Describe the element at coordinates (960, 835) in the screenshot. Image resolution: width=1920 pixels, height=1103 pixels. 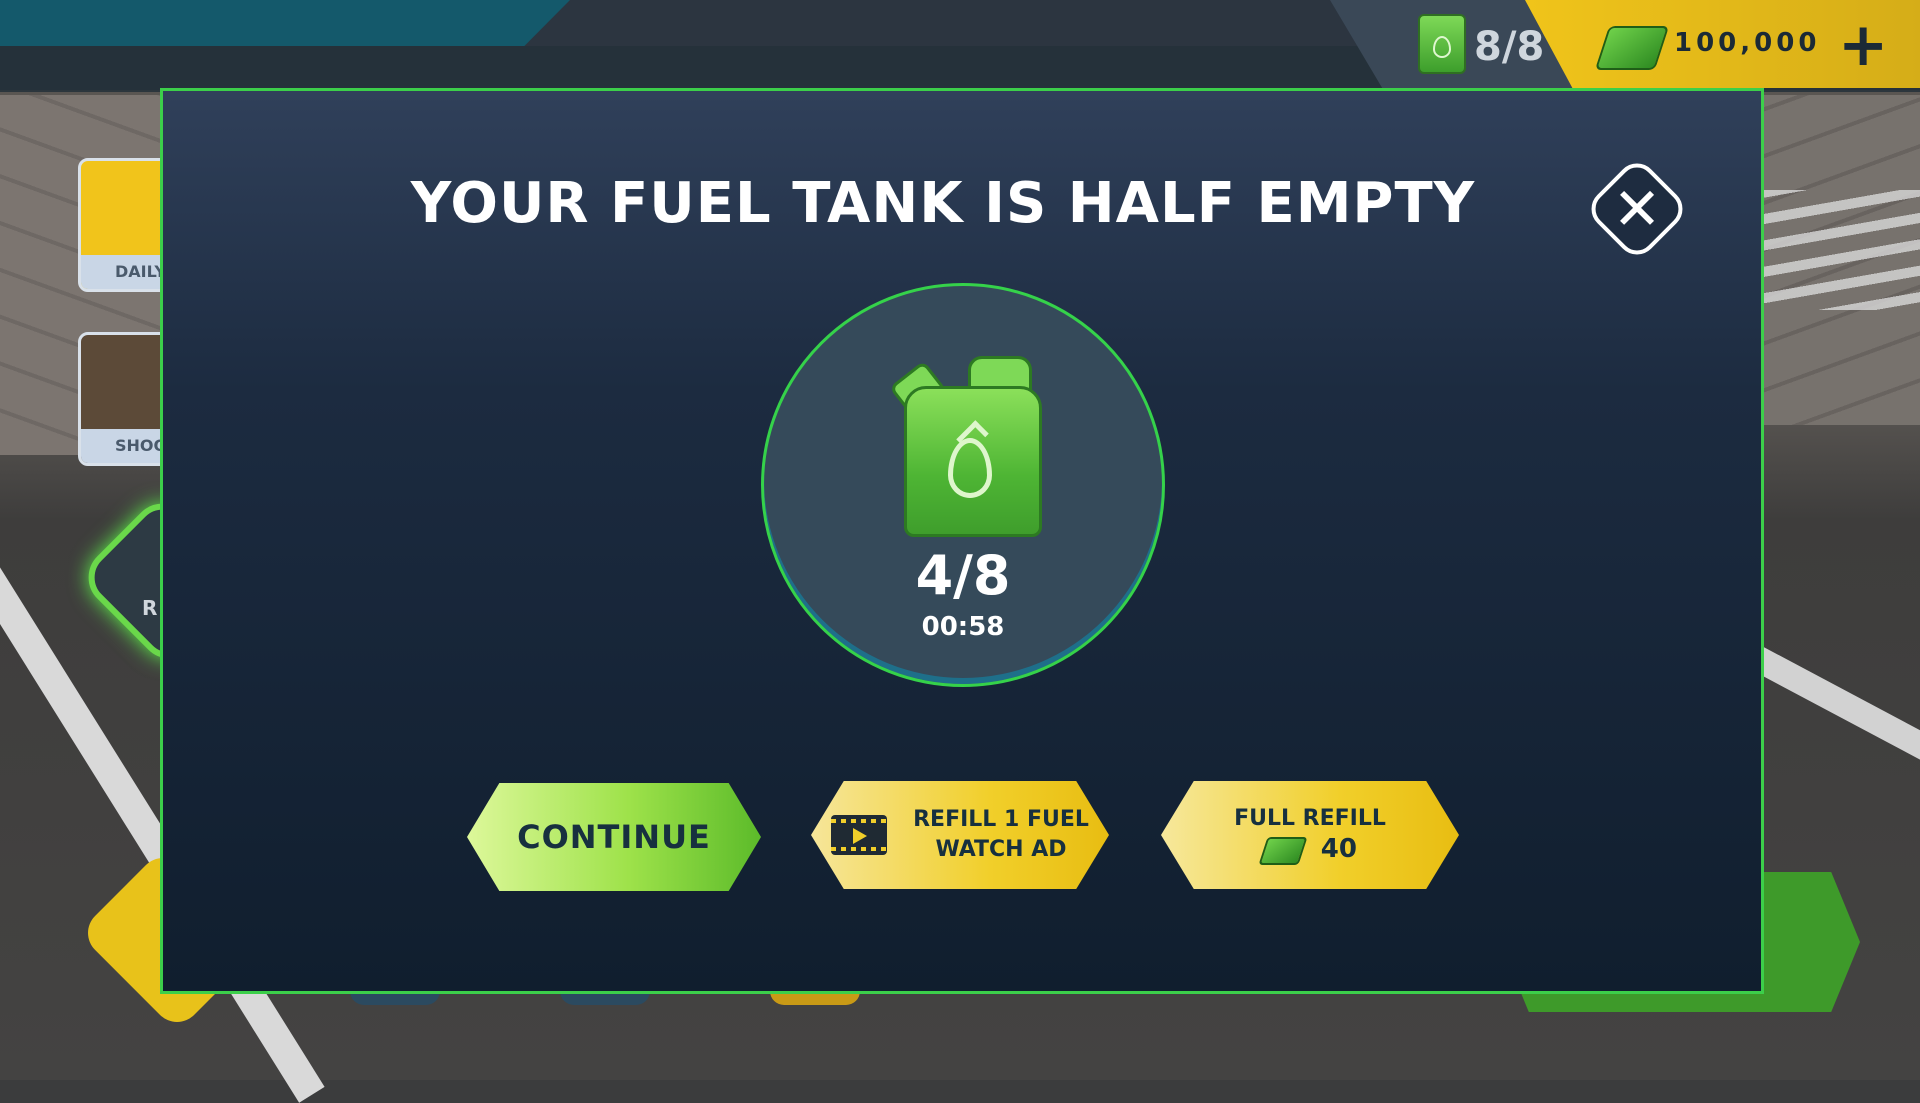
I see `refill-watch-ad-button: REFILL 1 FUEL WATCH AD` at that location.